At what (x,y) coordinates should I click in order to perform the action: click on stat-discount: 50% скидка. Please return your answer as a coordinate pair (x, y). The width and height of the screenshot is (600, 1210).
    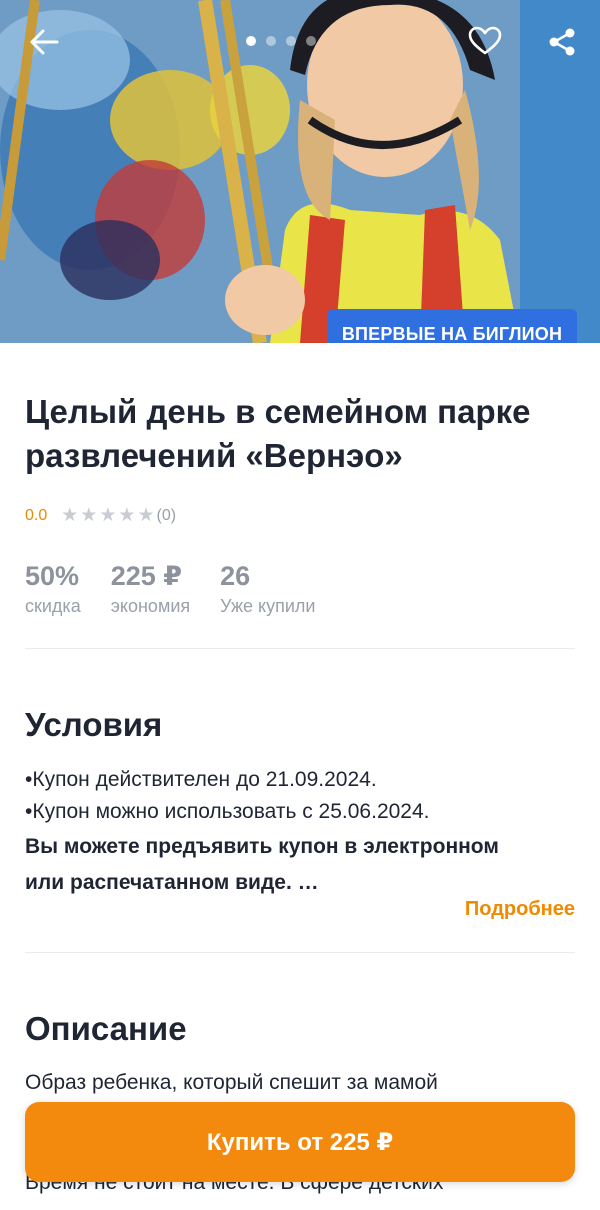
    Looking at the image, I should click on (53, 587).